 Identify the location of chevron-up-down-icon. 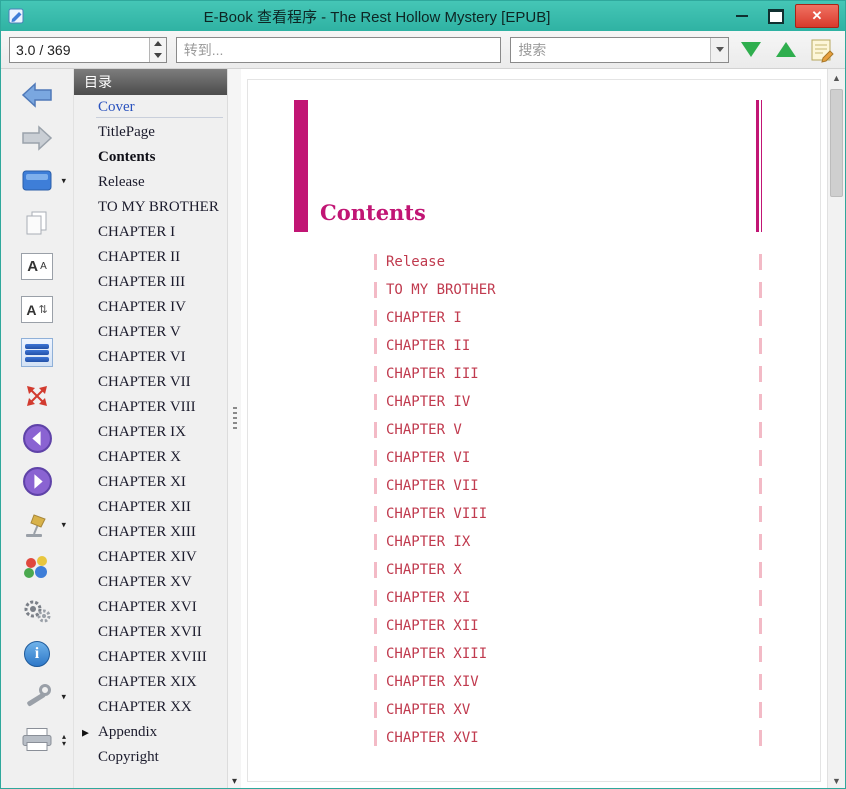
(64, 740).